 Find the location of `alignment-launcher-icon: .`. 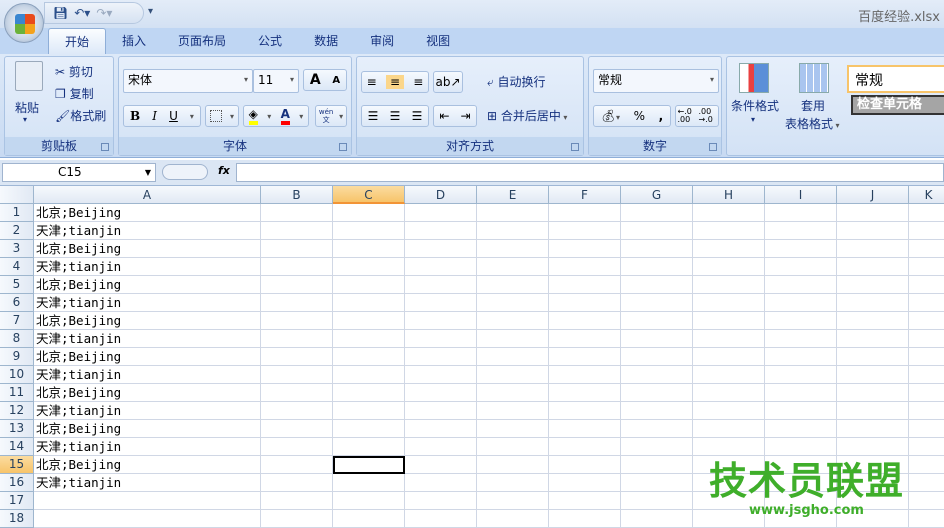

alignment-launcher-icon: . is located at coordinates (575, 147).